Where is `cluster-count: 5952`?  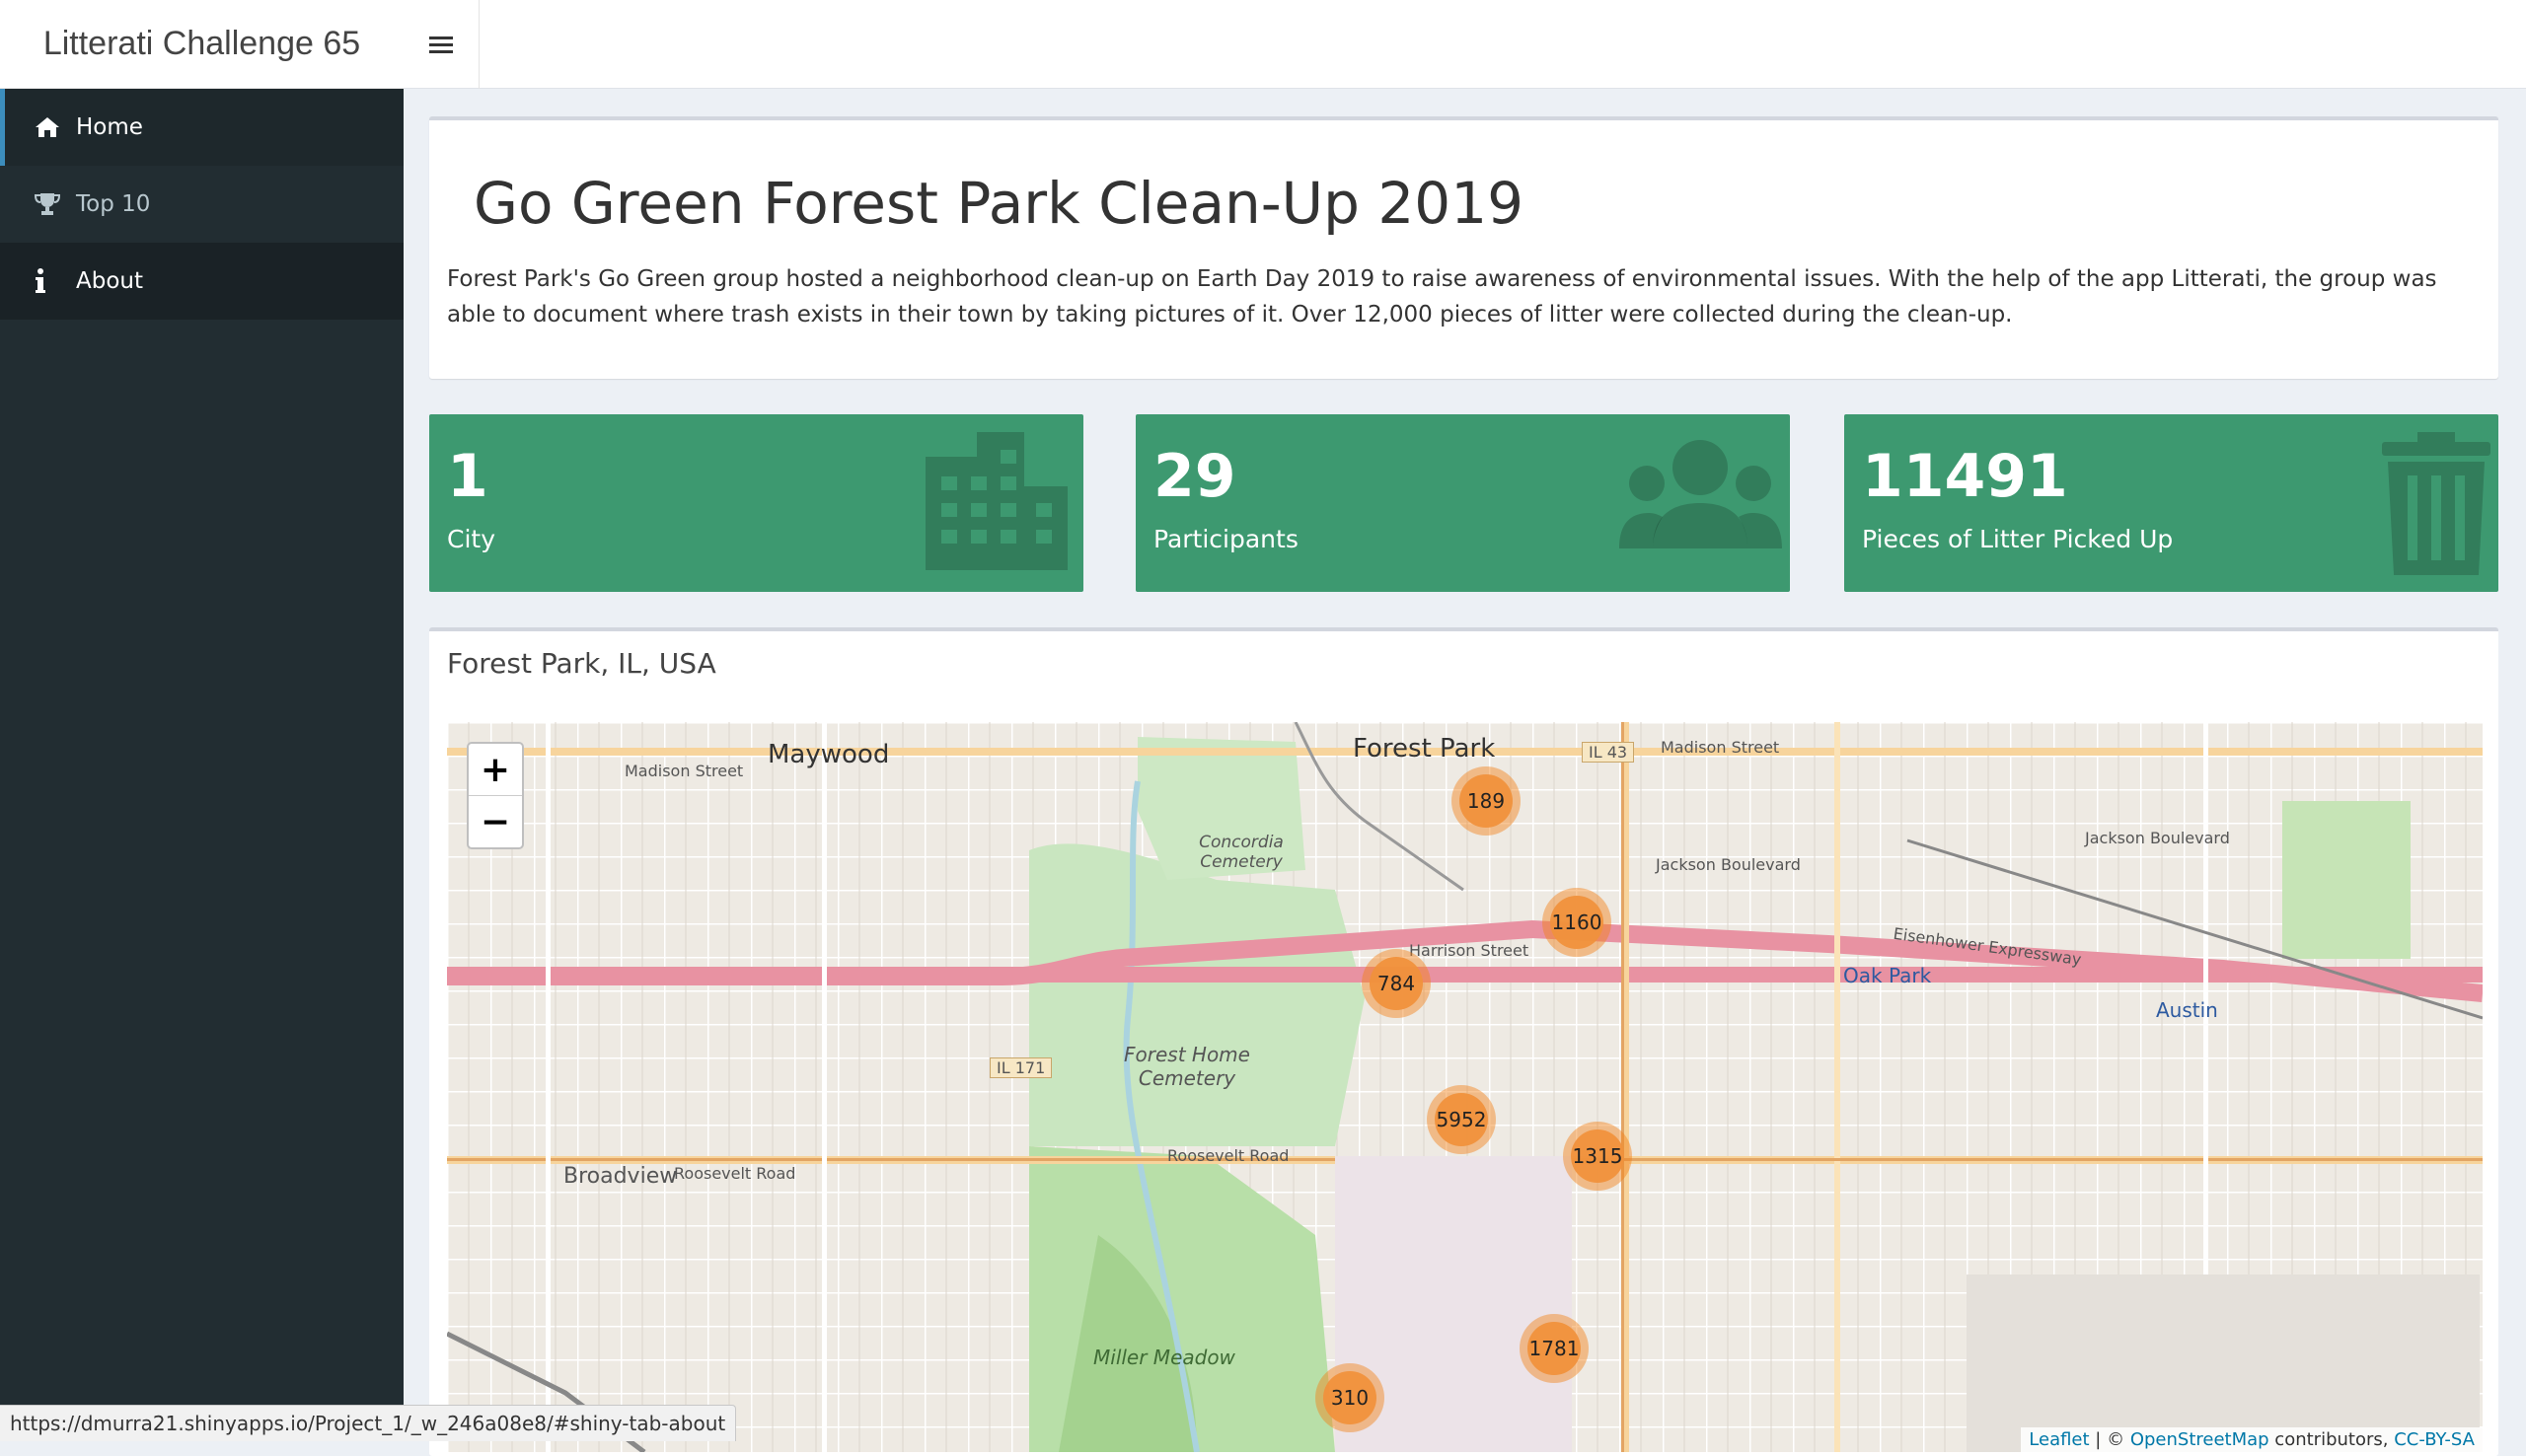 cluster-count: 5952 is located at coordinates (1461, 1119).